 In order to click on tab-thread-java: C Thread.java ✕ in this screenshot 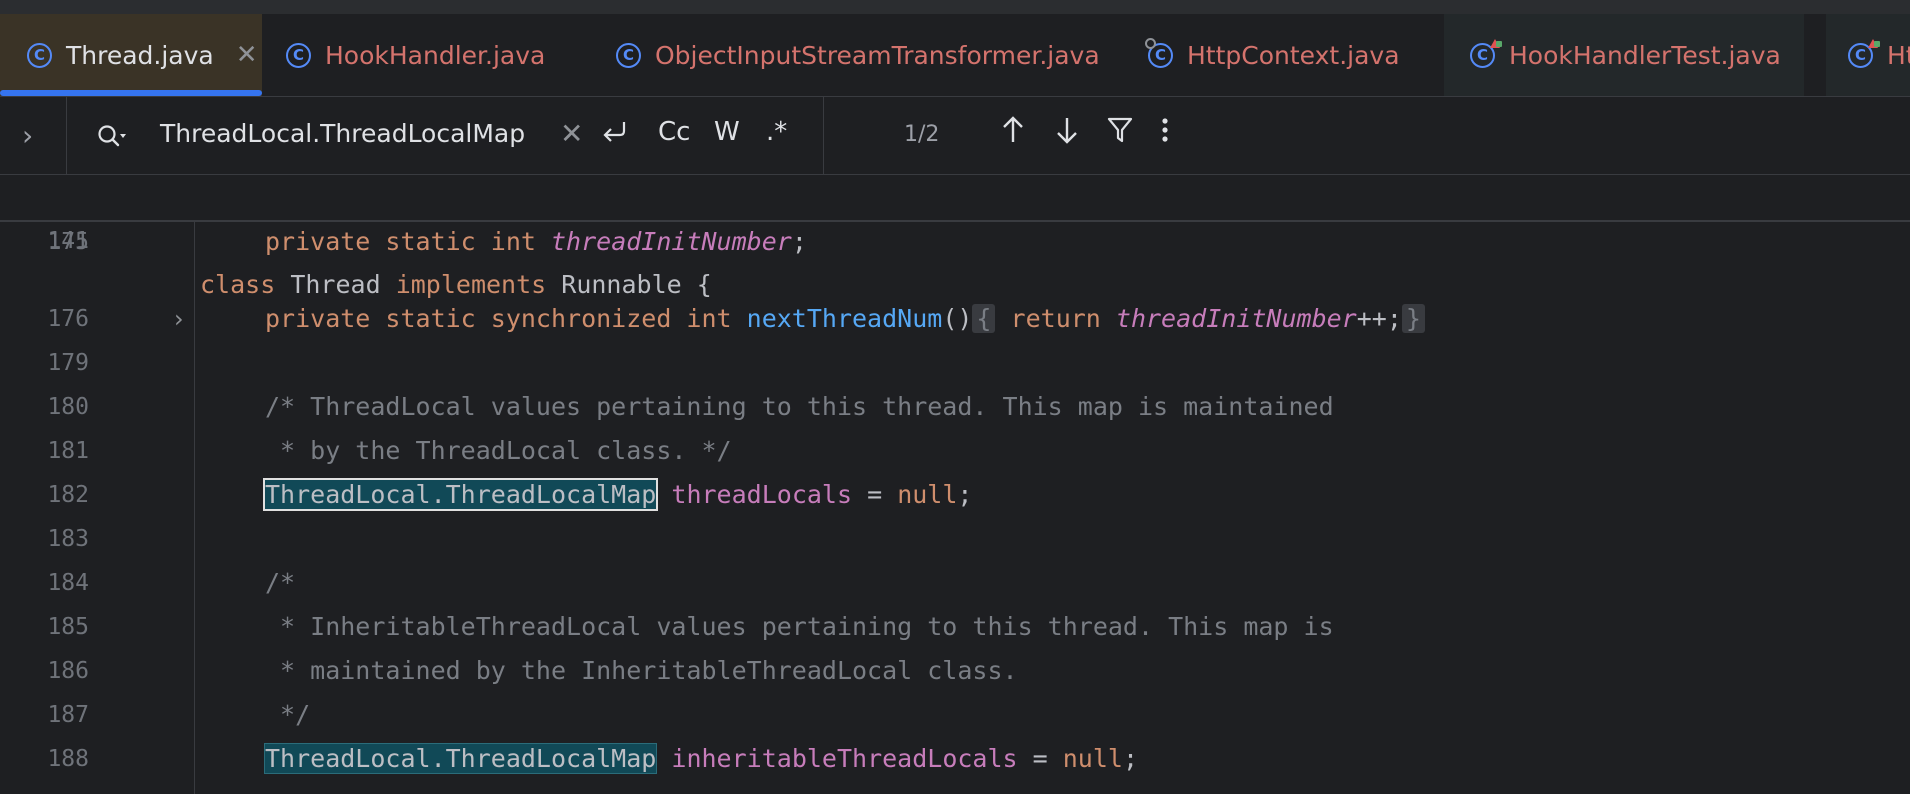, I will do `click(131, 55)`.